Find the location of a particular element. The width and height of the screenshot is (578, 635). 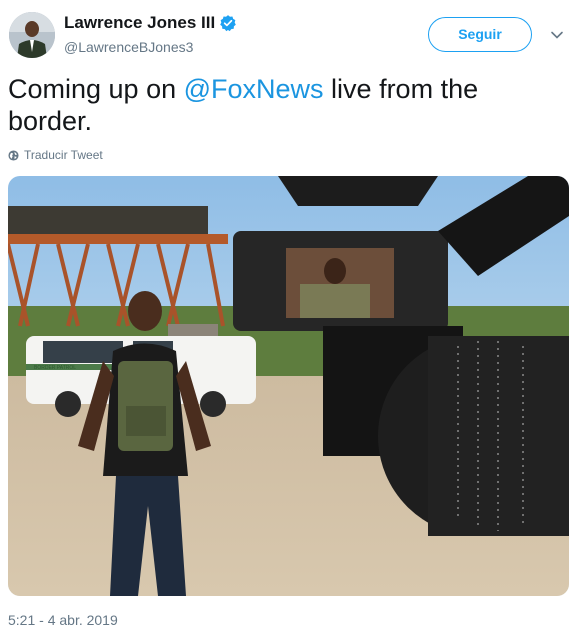

author-name-row: Lawrence Jones III is located at coordinates (150, 23).